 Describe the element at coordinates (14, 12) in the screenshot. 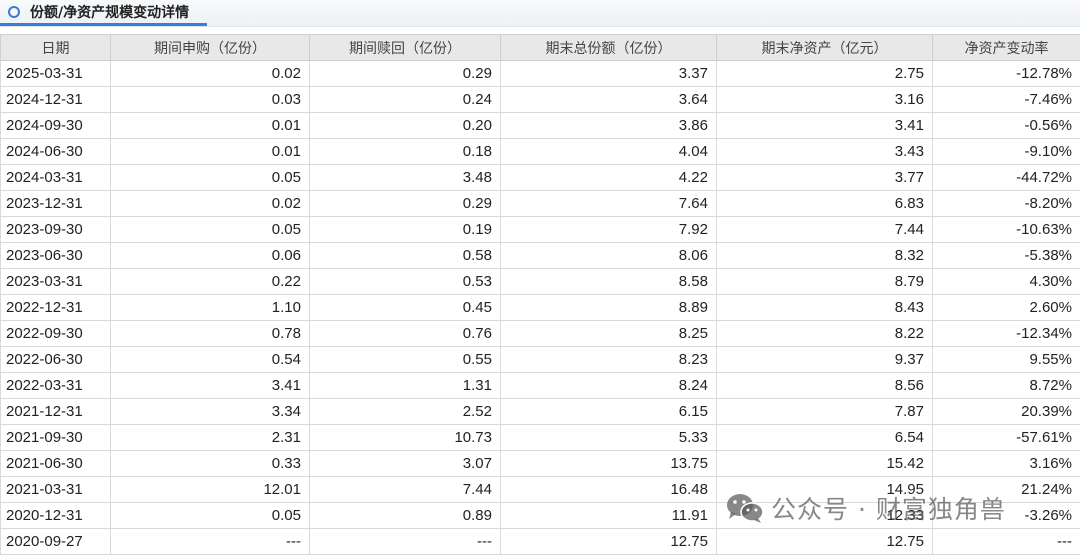

I see `circle-icon` at that location.